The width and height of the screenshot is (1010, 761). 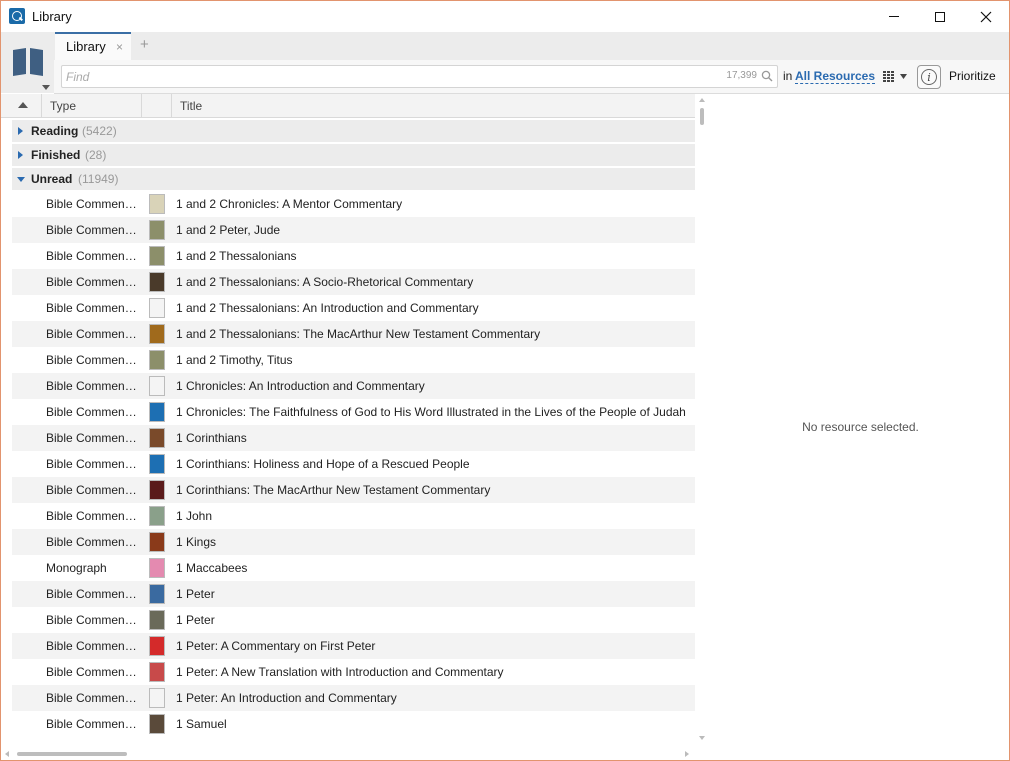 I want to click on resource-row: Monograph 1 Maccabees, so click(x=353, y=568).